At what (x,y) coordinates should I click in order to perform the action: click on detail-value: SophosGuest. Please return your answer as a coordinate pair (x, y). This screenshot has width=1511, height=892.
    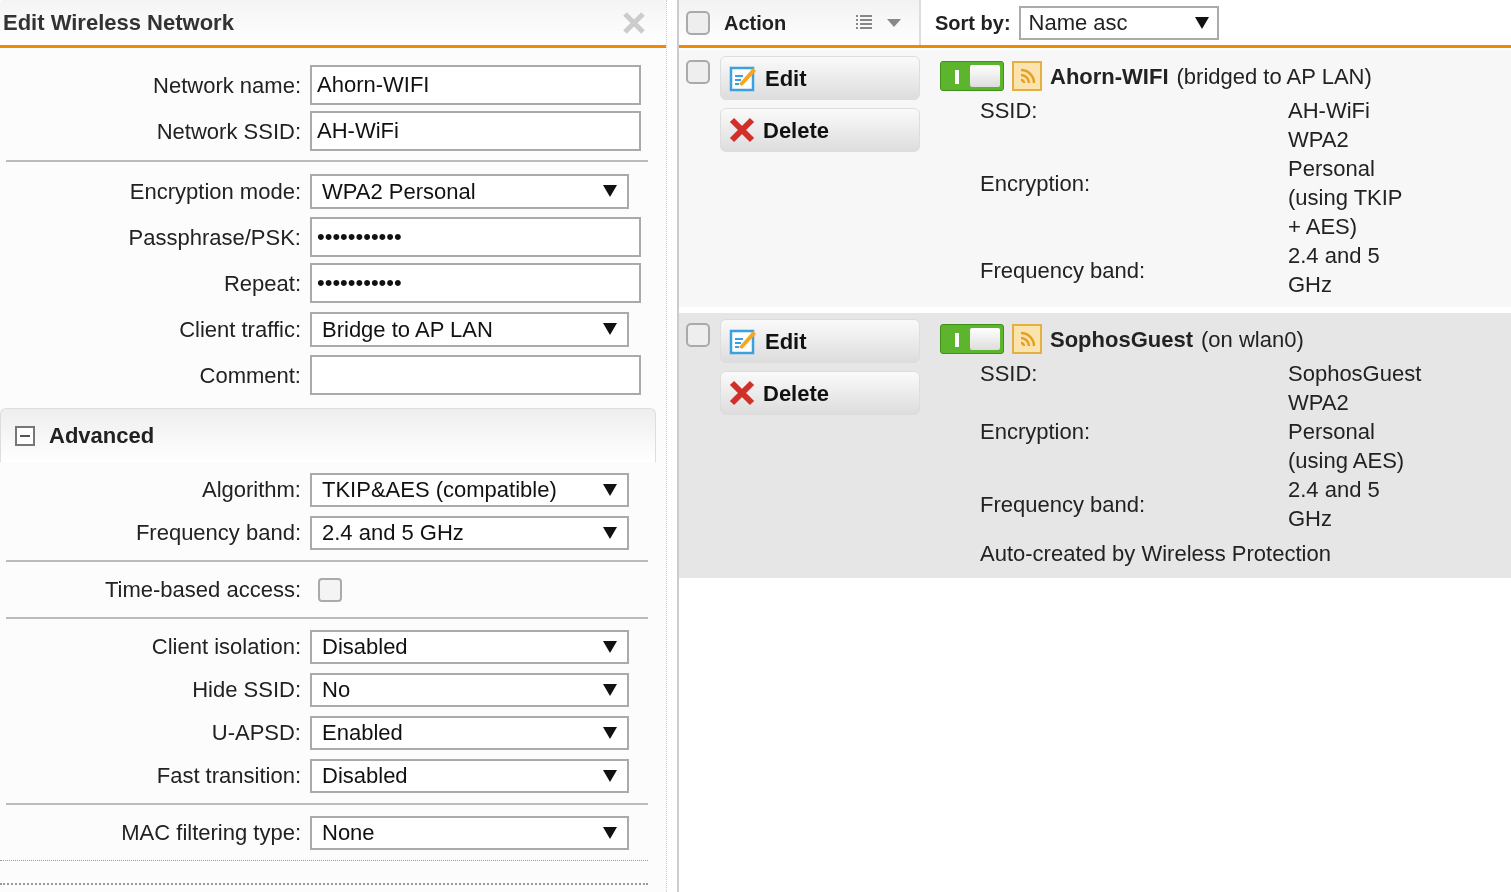
    Looking at the image, I should click on (1355, 374).